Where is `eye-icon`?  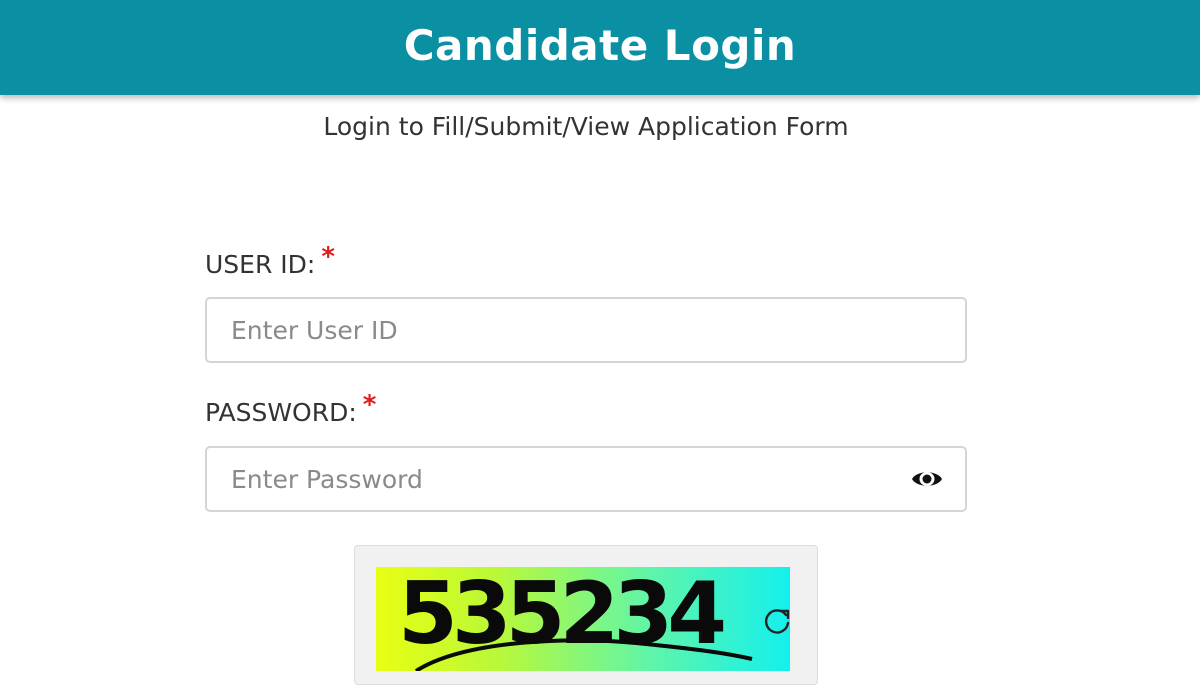
eye-icon is located at coordinates (927, 479).